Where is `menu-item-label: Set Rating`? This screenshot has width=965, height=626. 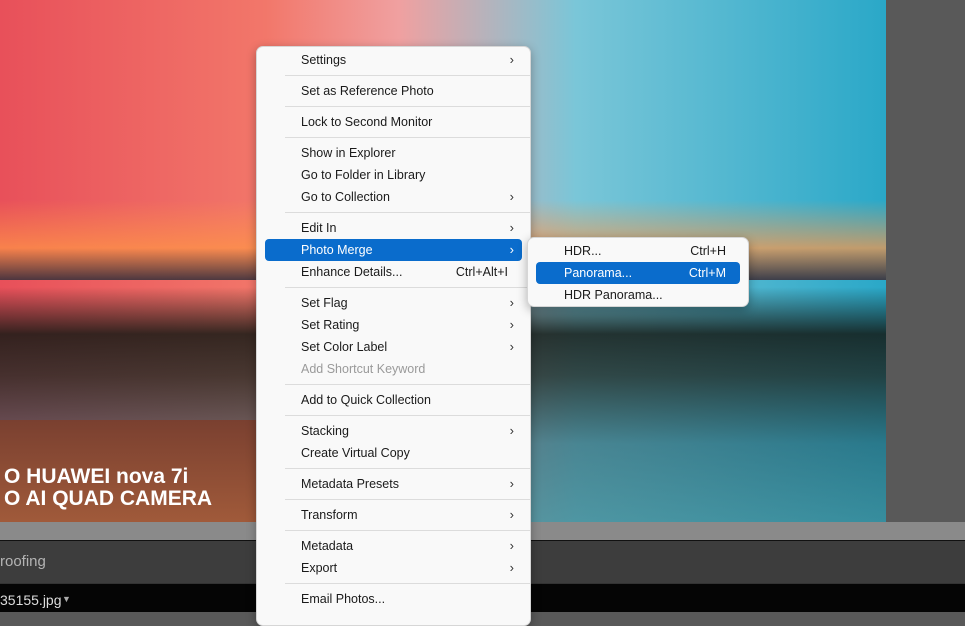
menu-item-label: Set Rating is located at coordinates (330, 325).